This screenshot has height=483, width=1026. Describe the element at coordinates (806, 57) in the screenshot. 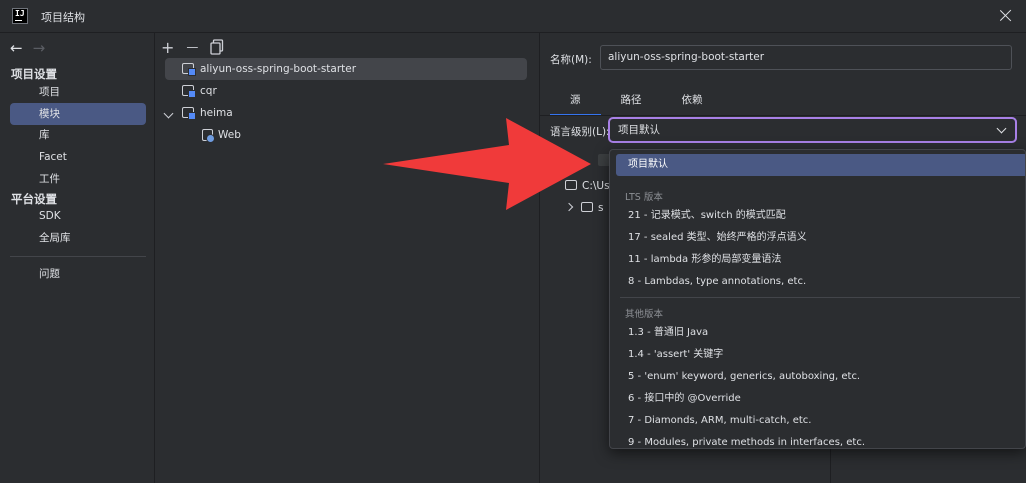

I see `module-name-input: aliyun-oss-spring-boot-starter` at that location.